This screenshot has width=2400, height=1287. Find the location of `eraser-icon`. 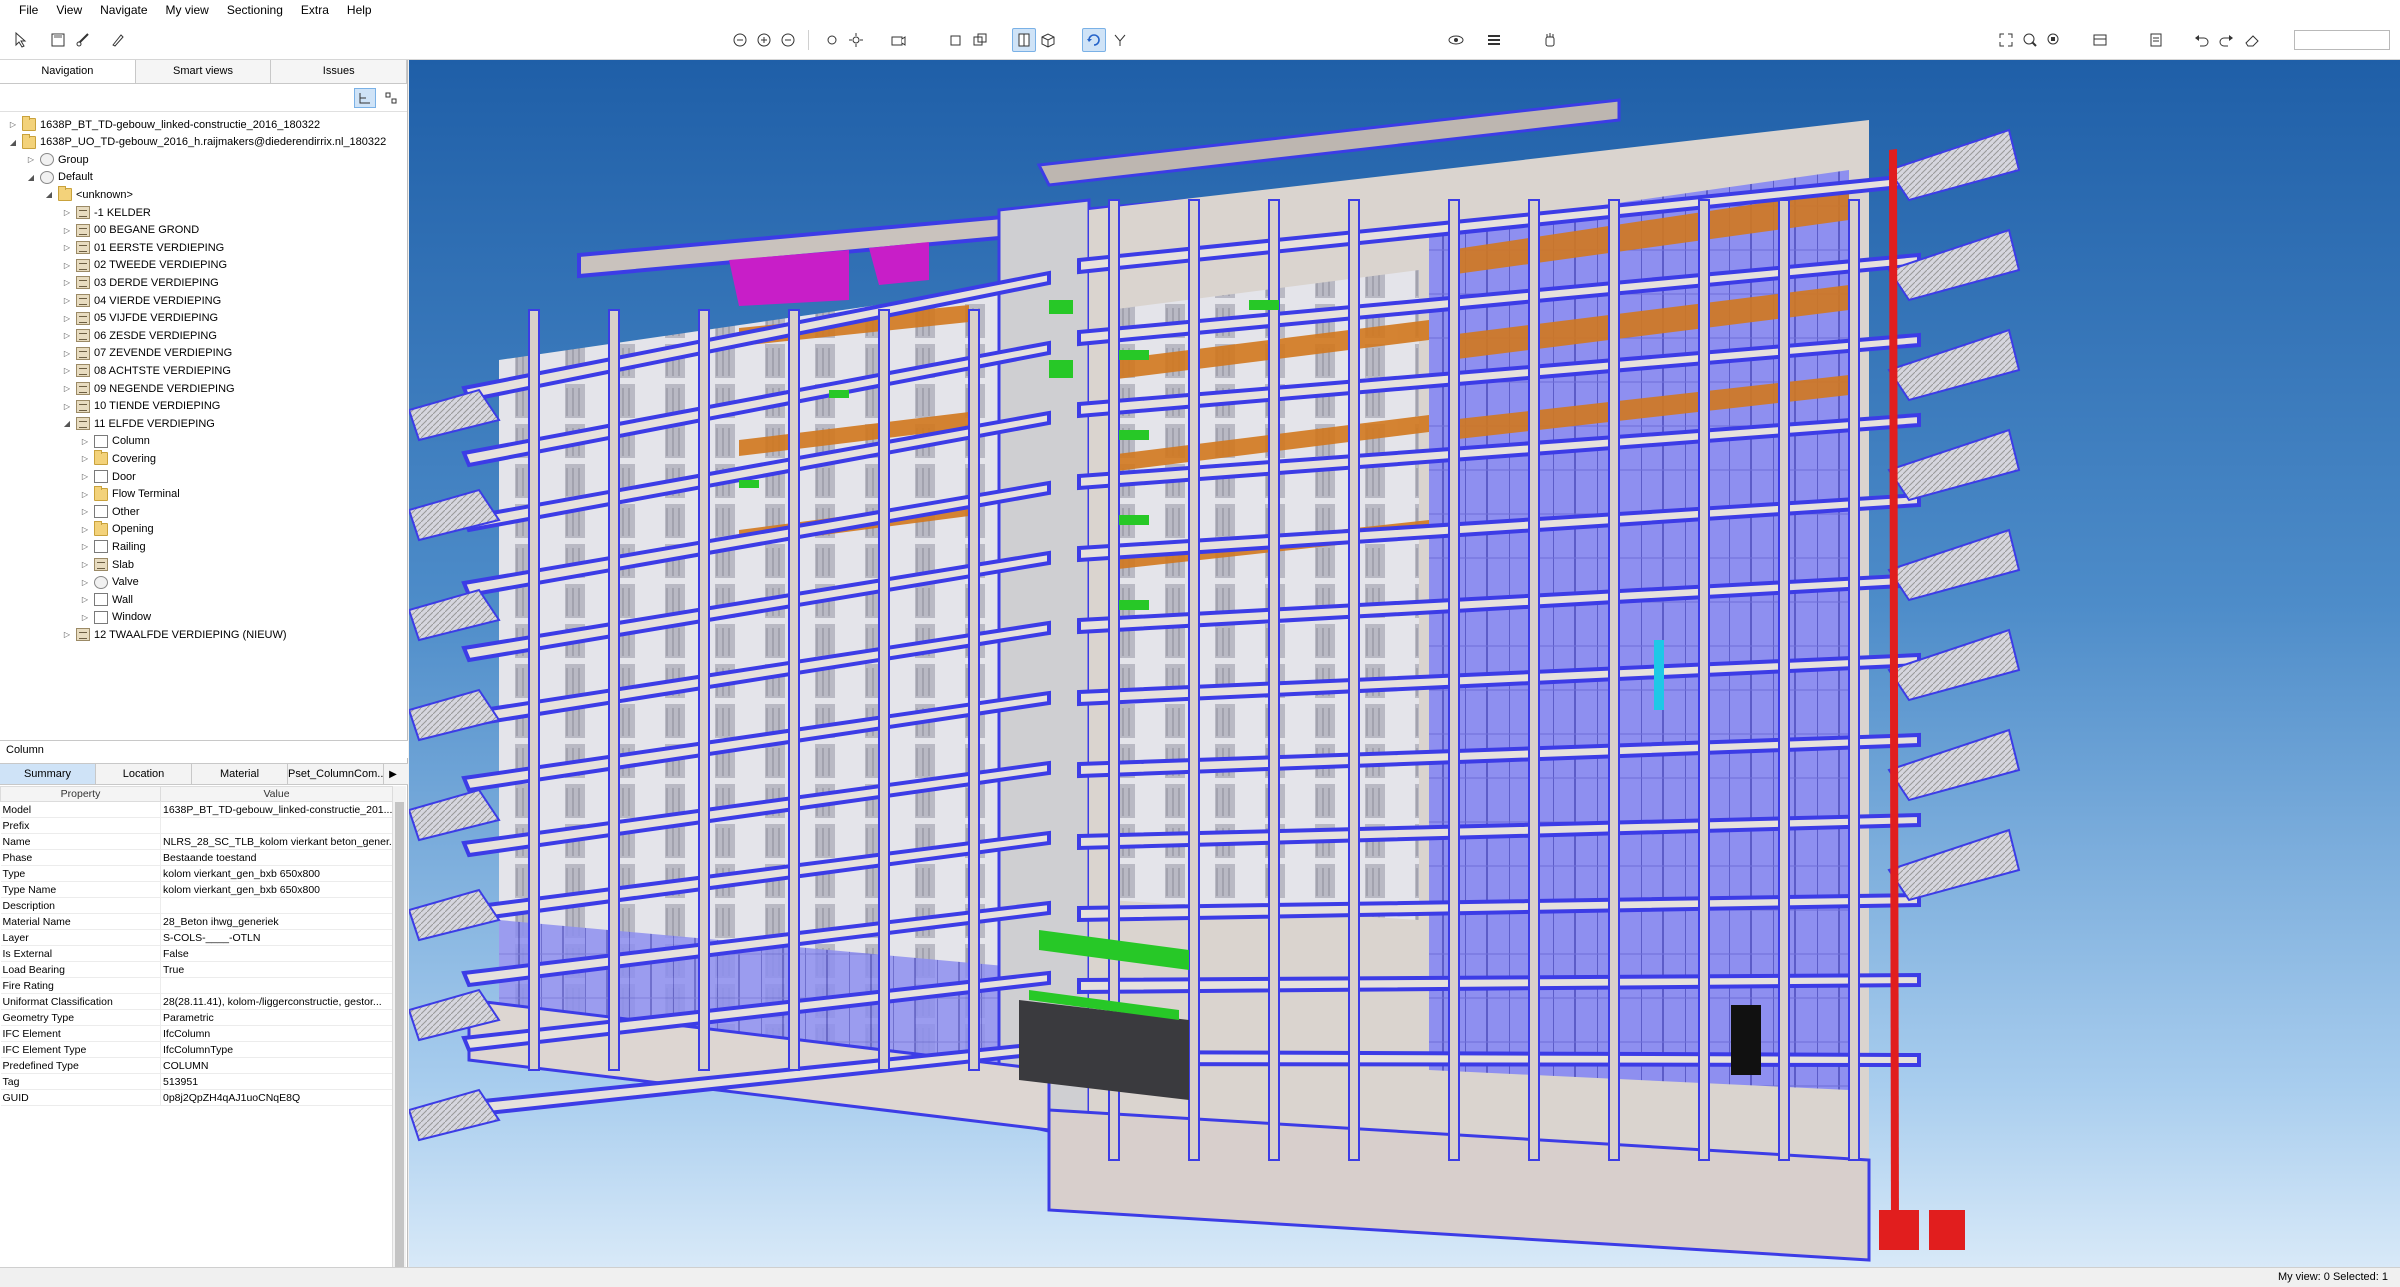

eraser-icon is located at coordinates (2252, 40).